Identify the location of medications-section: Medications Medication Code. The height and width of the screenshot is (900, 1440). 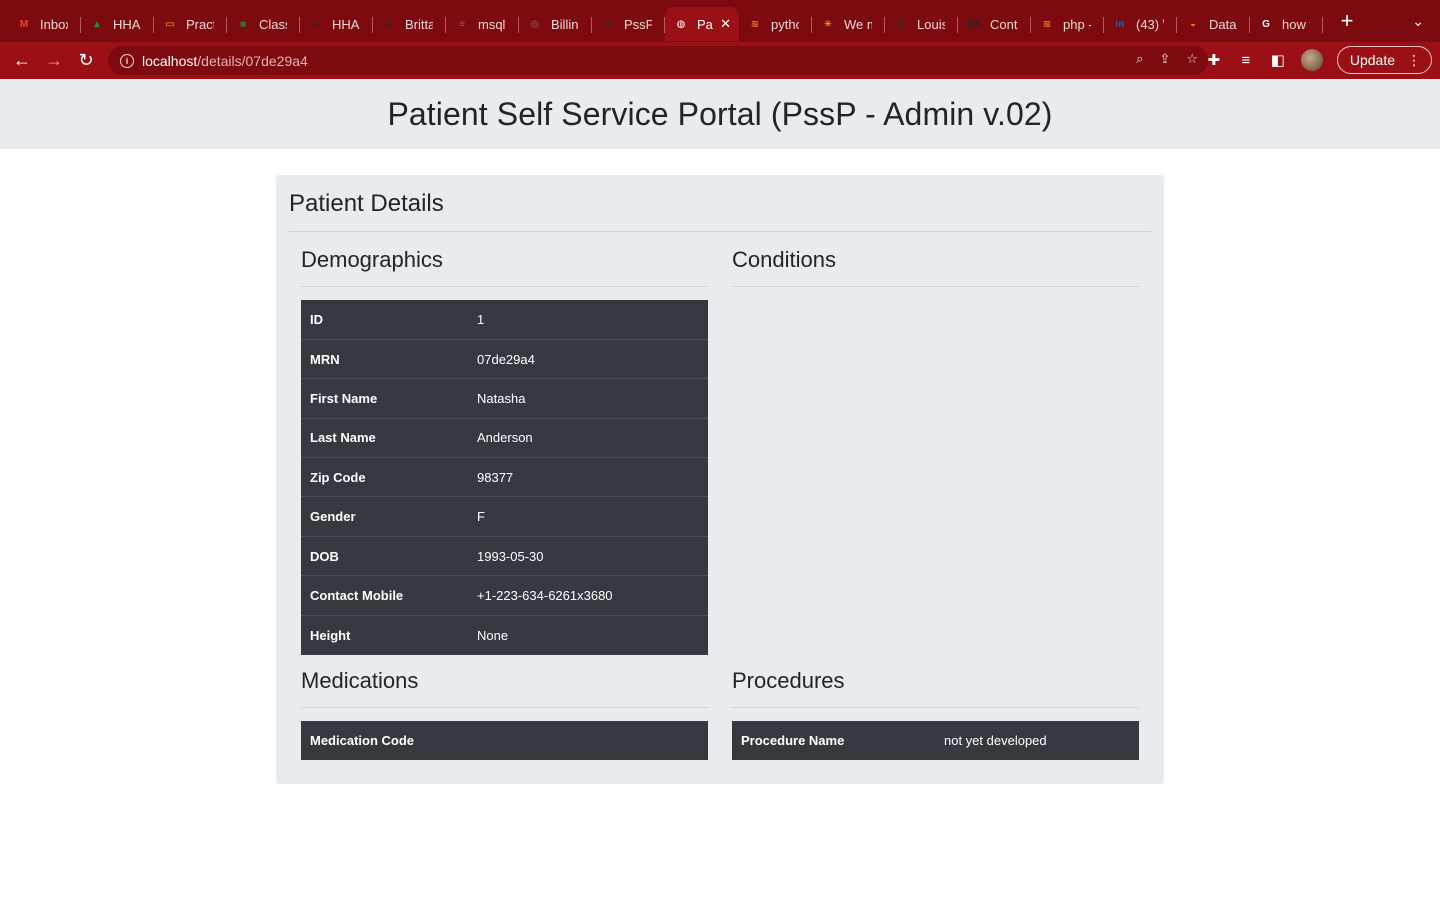
(504, 707).